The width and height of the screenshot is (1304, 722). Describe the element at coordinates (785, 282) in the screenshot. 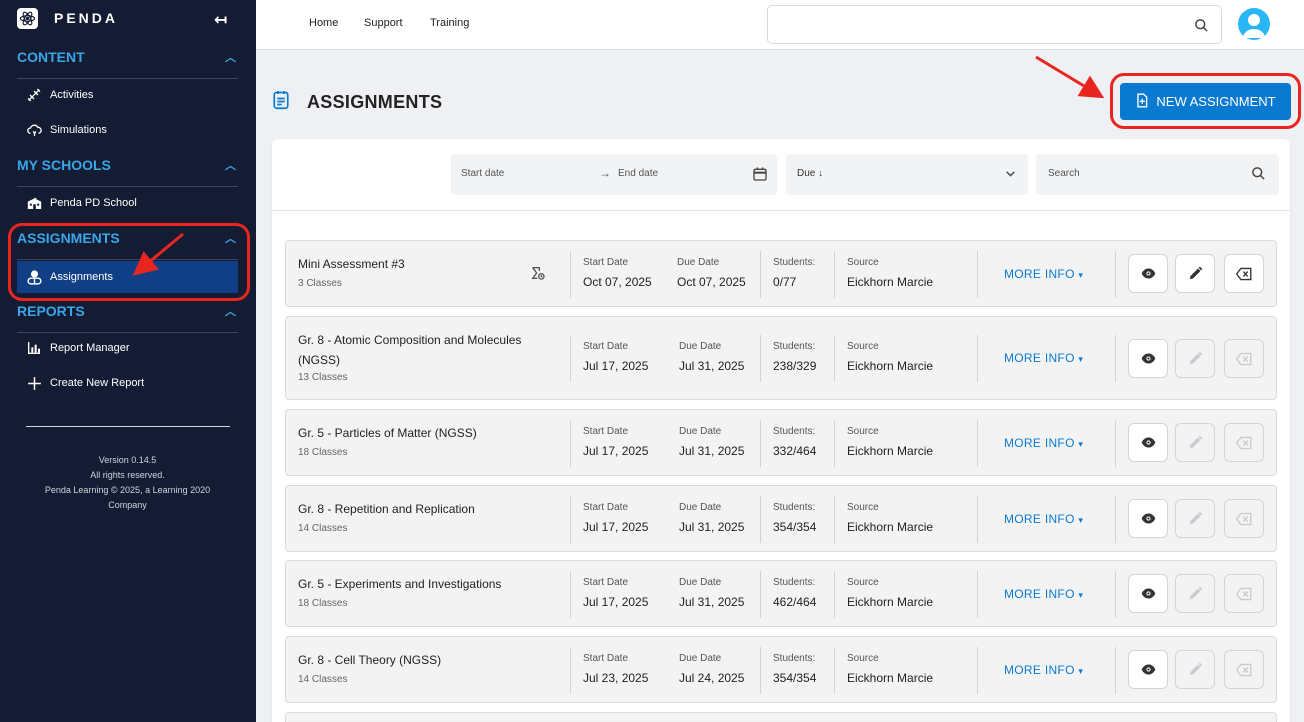

I see `students-value: 0/77` at that location.